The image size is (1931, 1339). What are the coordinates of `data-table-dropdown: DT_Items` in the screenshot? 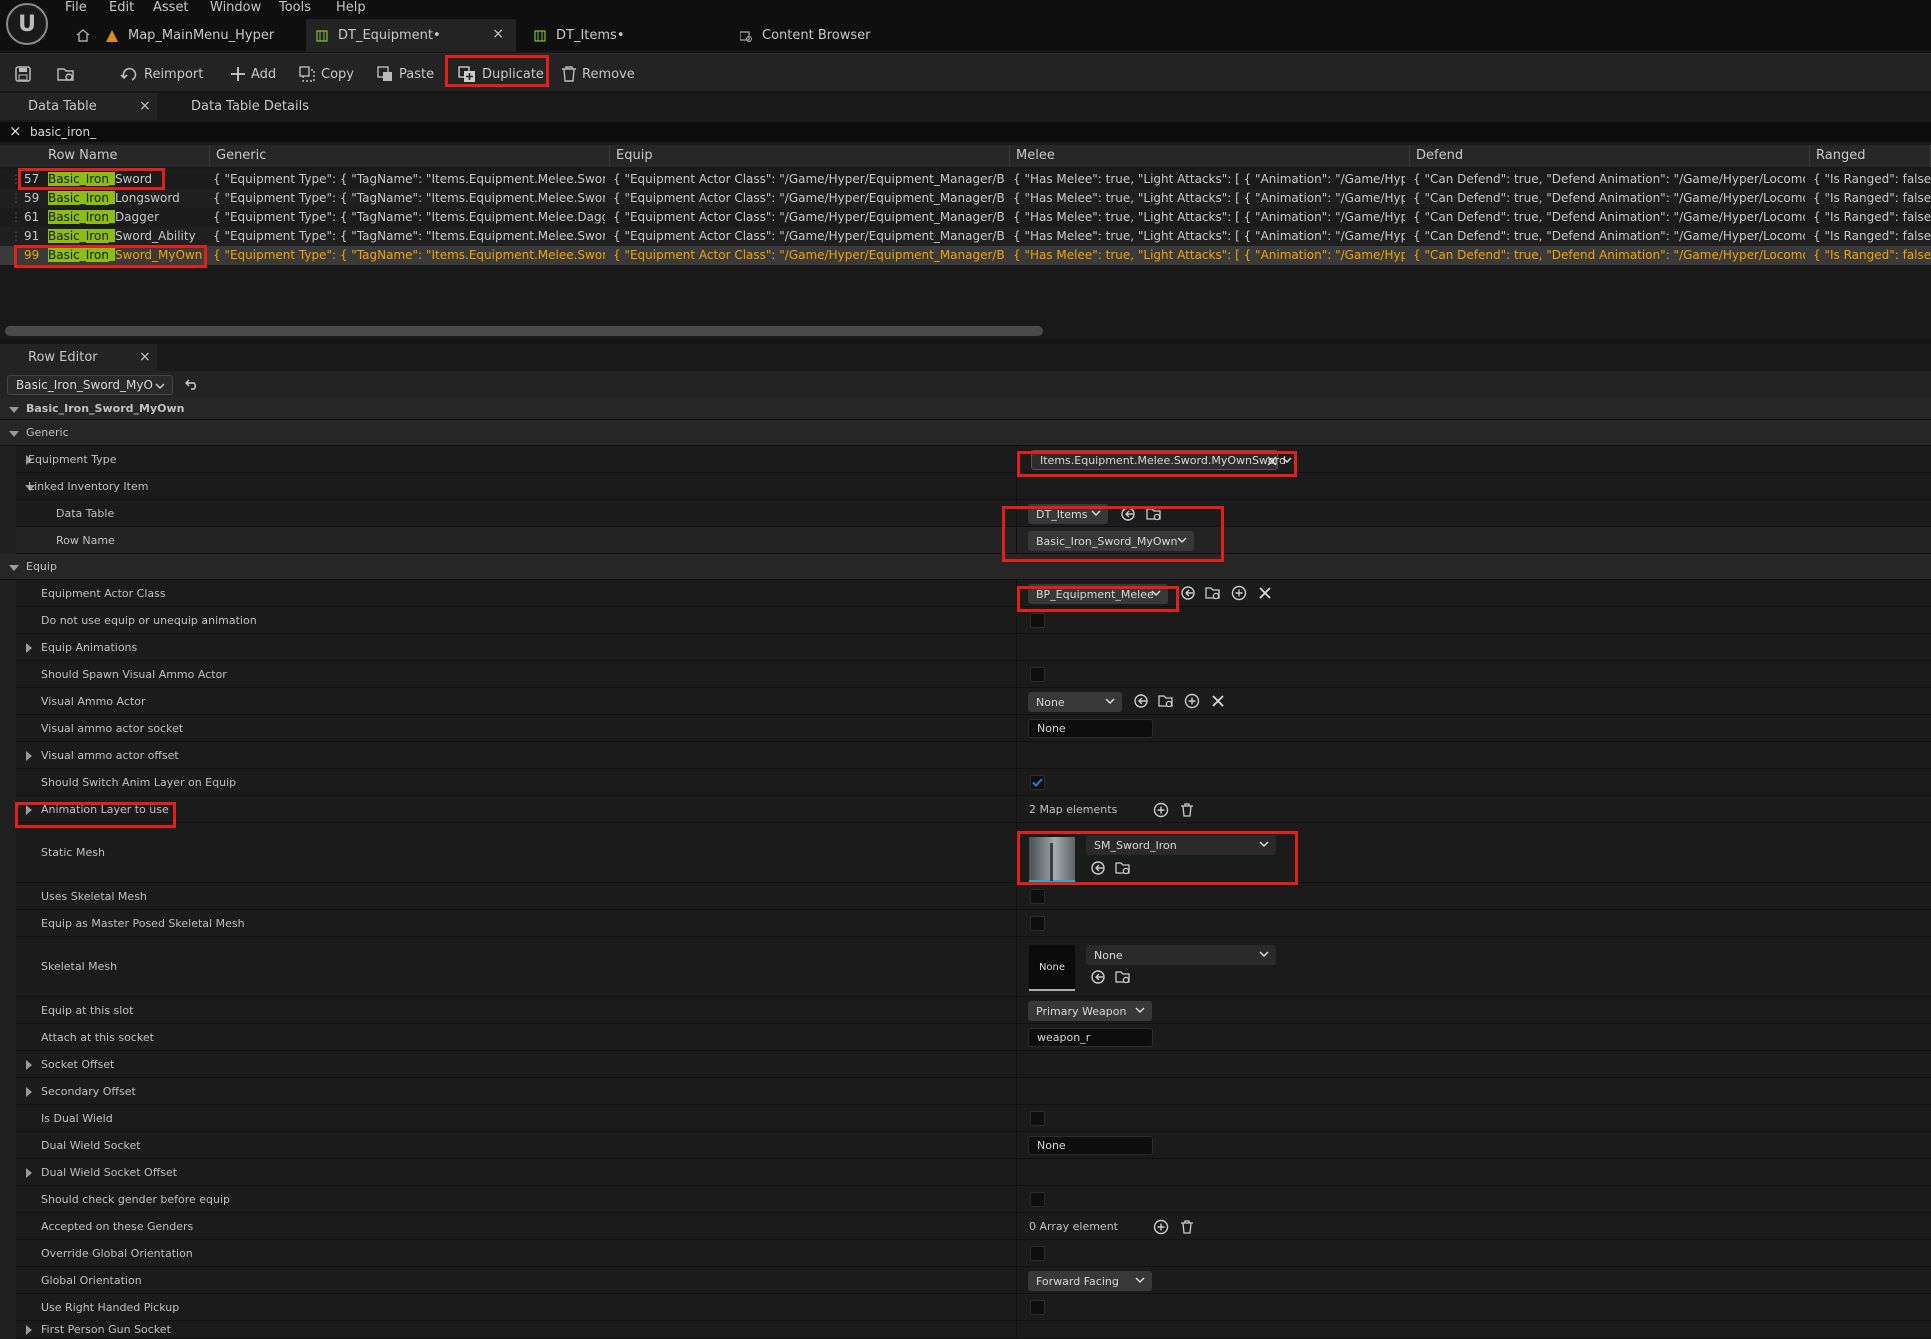 It's located at (1068, 514).